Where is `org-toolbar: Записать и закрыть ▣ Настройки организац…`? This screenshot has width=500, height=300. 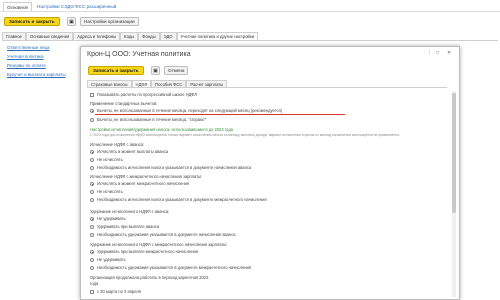
org-toolbar: Записать и закрыть ▣ Настройки организац… is located at coordinates (250, 21).